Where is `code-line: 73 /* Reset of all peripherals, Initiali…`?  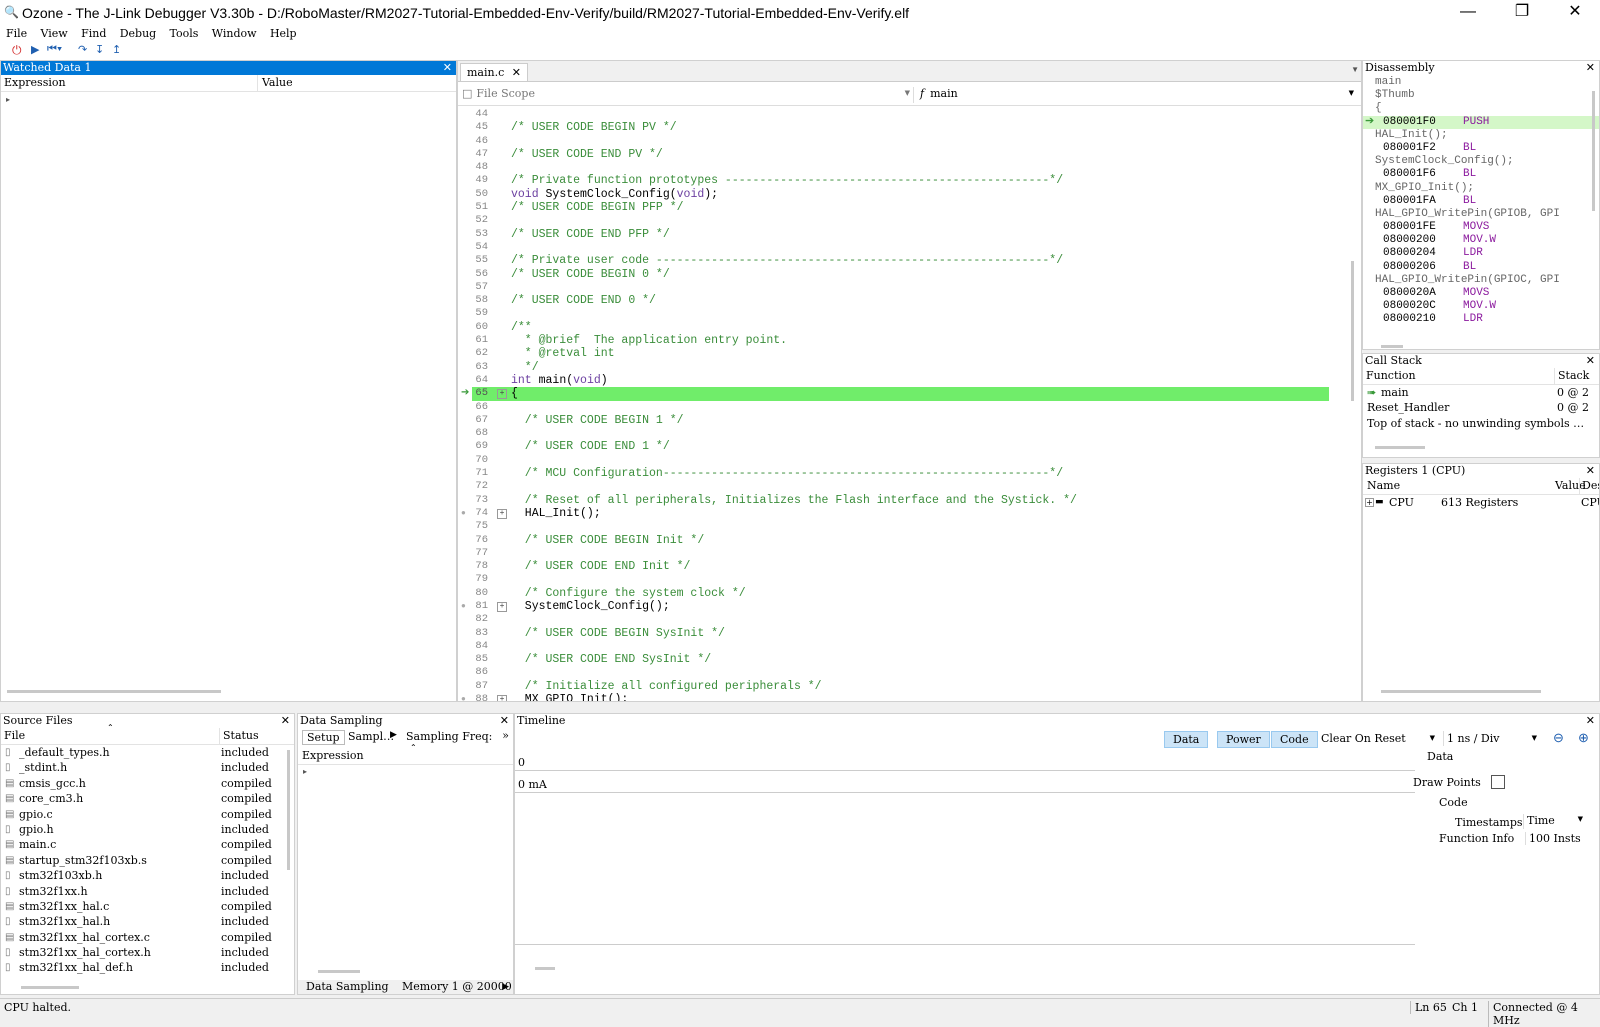 code-line: 73 /* Reset of all peripherals, Initiali… is located at coordinates (900, 500).